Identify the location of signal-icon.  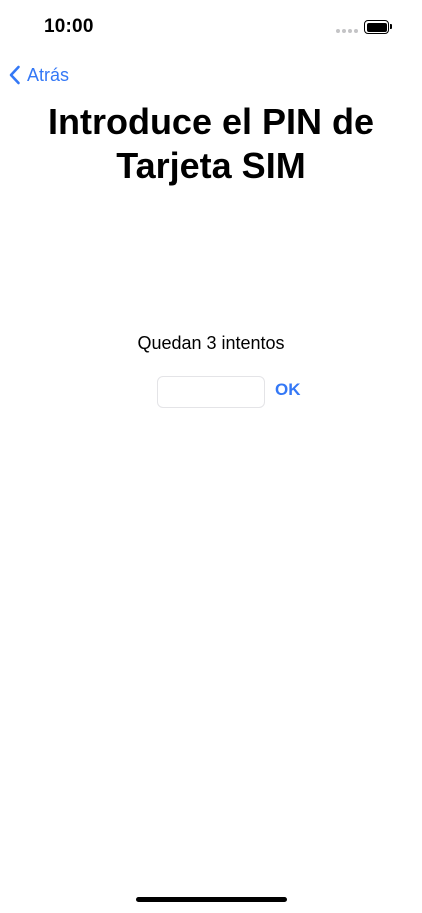
(347, 31).